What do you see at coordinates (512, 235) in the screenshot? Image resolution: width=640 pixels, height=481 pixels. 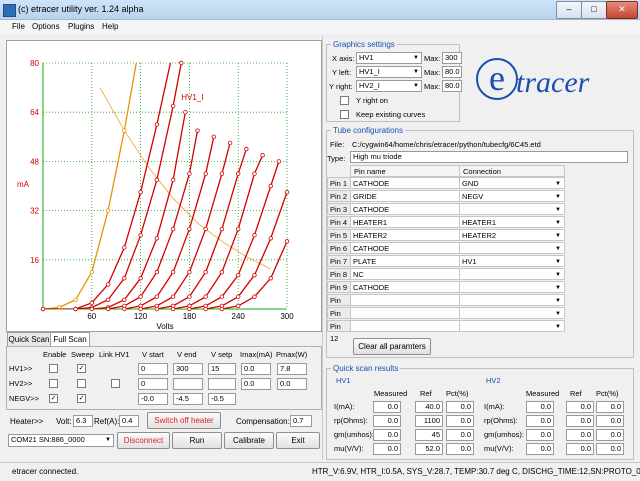 I see `pin-connection-select: HEATER2 ▼` at bounding box center [512, 235].